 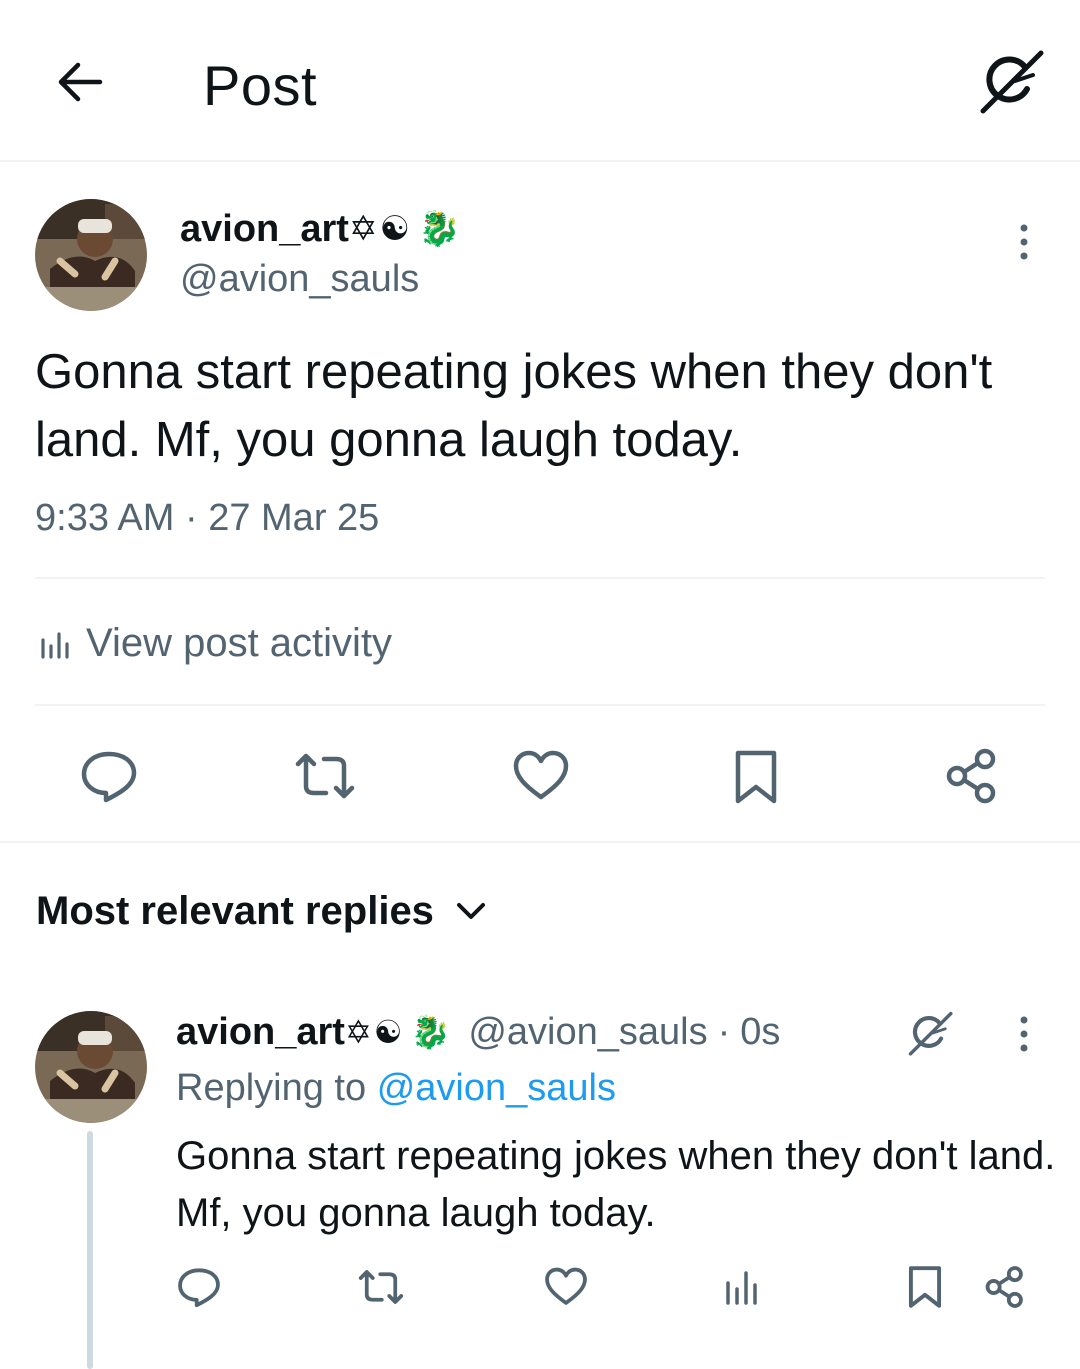 I want to click on reply-like-button, so click(x=566, y=1287).